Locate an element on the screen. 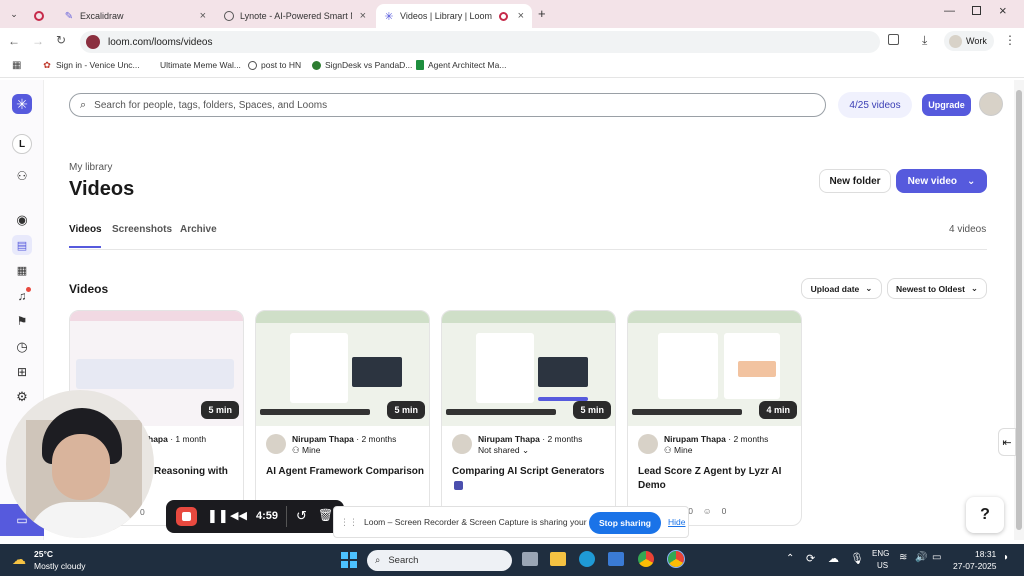 The image size is (1024, 576). bookmark-item: post to HN is located at coordinates (274, 65).